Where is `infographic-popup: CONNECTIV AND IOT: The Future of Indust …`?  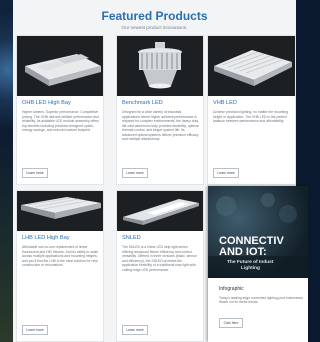
infographic-popup: CONNECTIV AND IOT: The Future of Indust … is located at coordinates (258, 264).